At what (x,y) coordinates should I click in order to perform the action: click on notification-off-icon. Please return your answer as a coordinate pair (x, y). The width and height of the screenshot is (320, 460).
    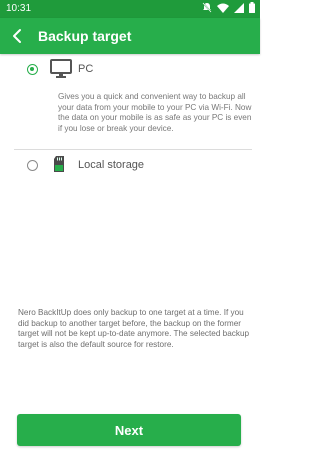
    Looking at the image, I should click on (207, 7).